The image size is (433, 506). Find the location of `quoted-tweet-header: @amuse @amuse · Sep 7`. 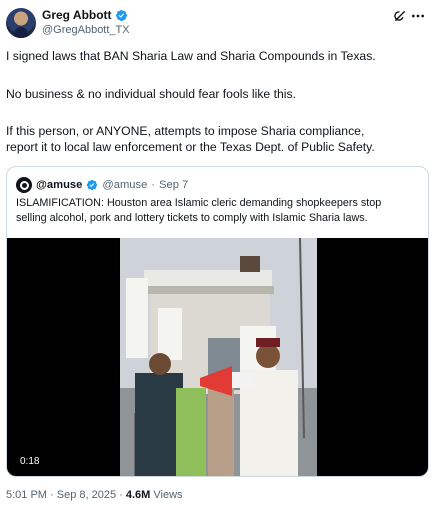

quoted-tweet-header: @amuse @amuse · Sep 7 is located at coordinates (102, 185).